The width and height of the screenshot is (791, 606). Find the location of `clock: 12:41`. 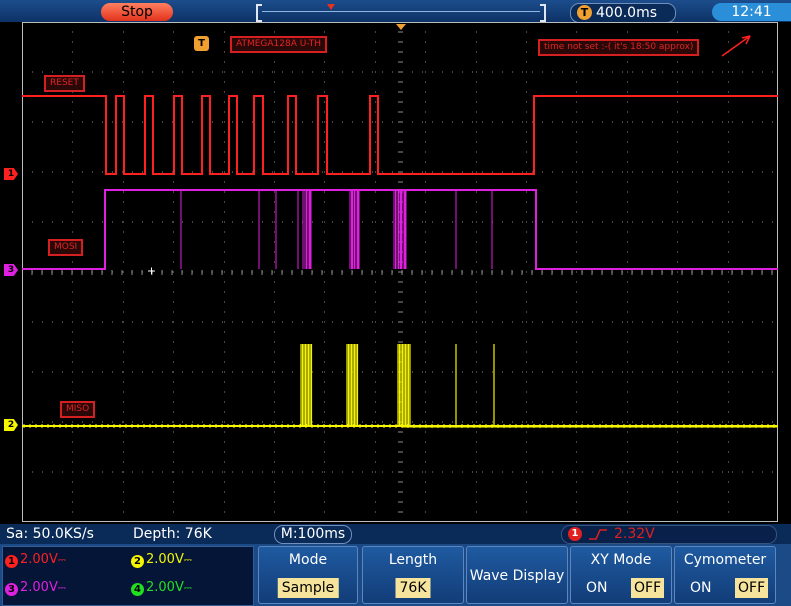

clock: 12:41 is located at coordinates (751, 12).